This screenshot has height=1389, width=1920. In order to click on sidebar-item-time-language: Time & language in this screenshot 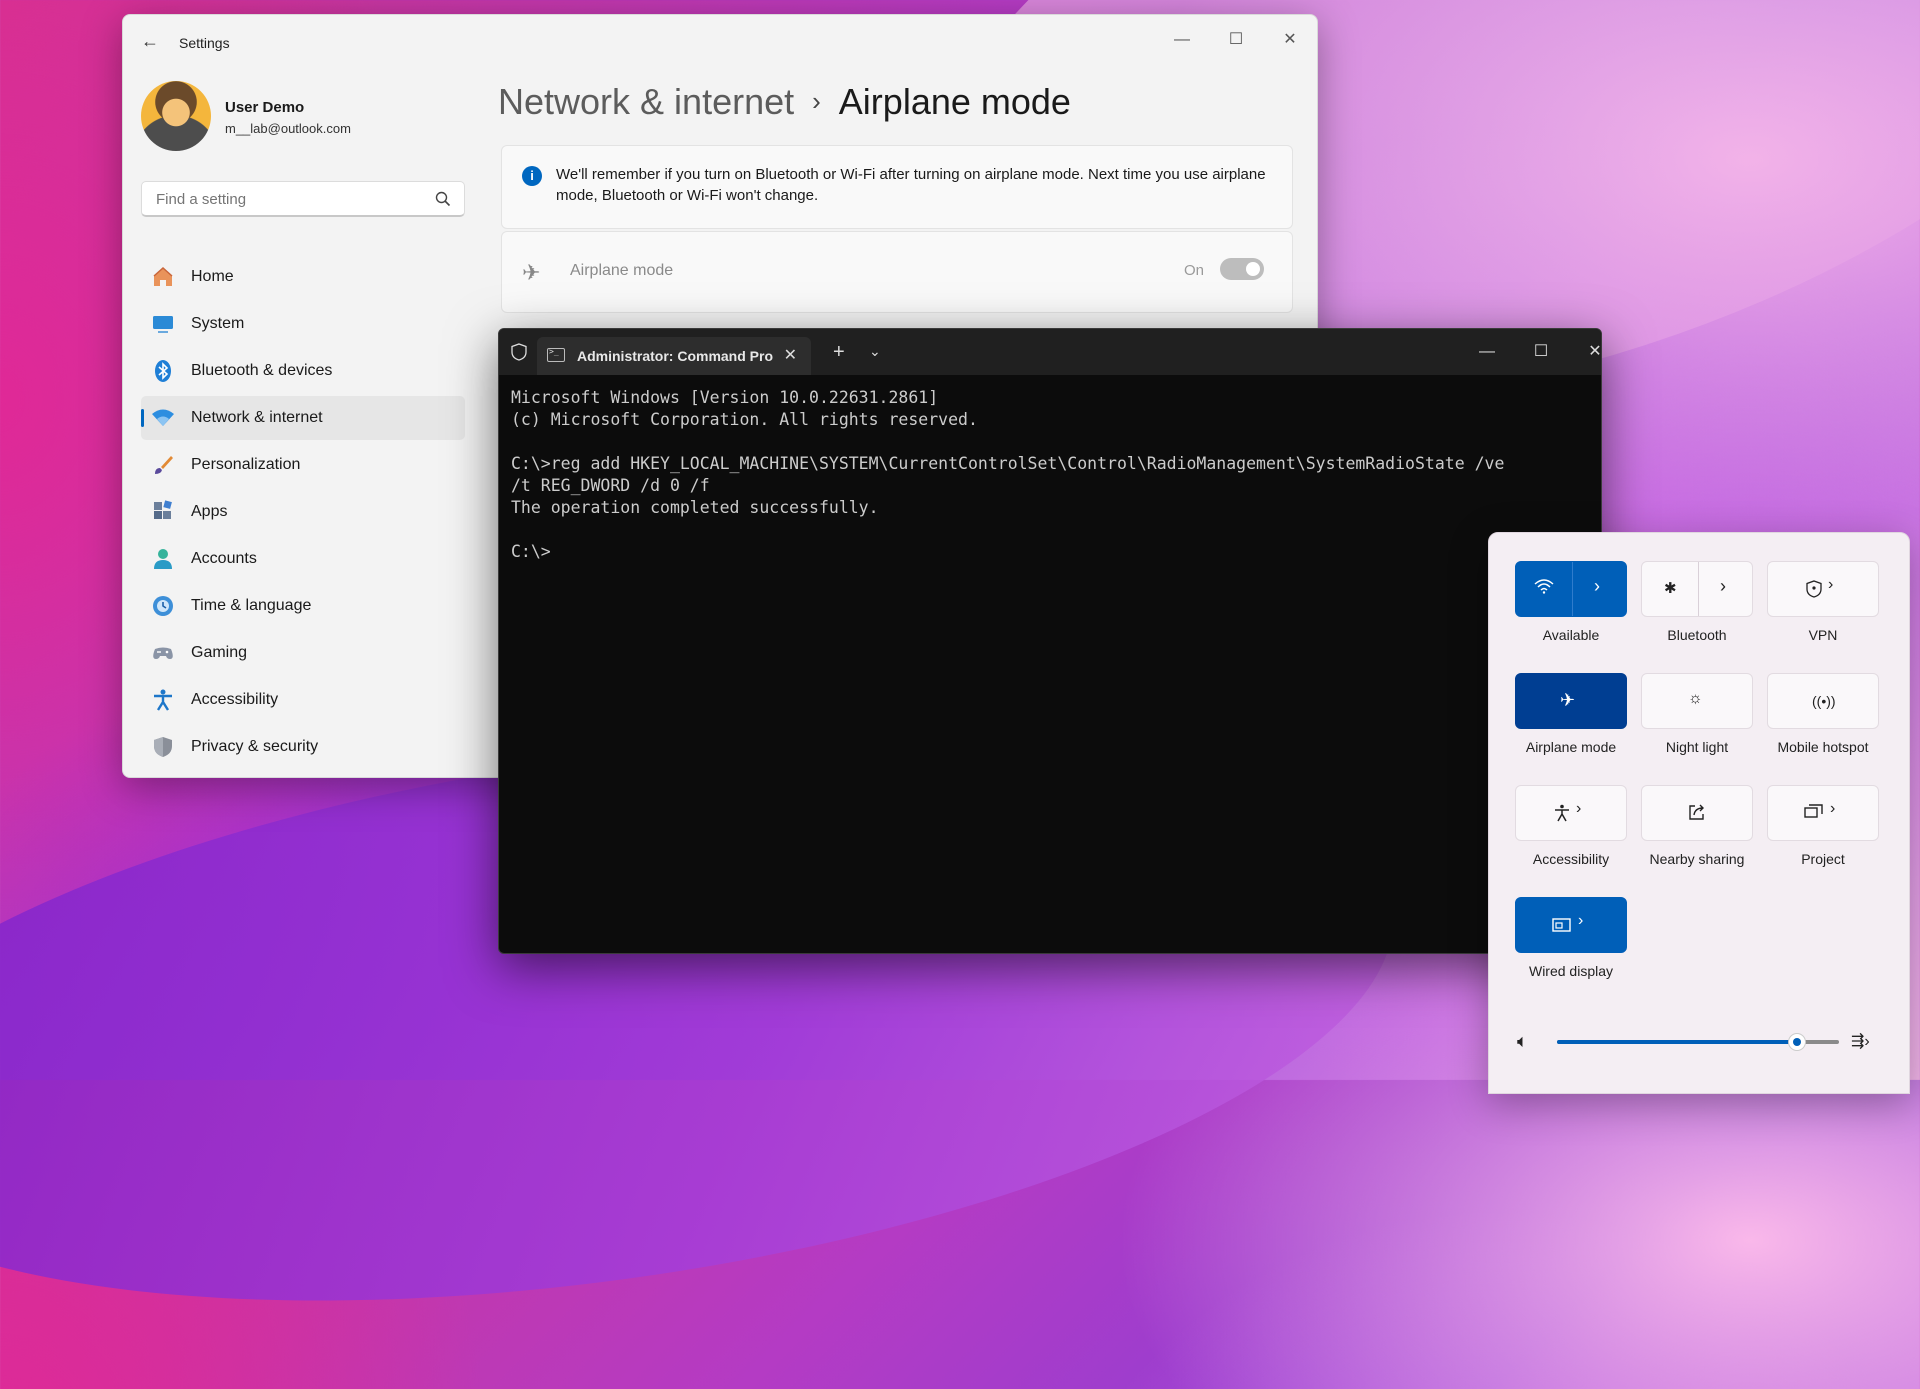, I will do `click(303, 606)`.